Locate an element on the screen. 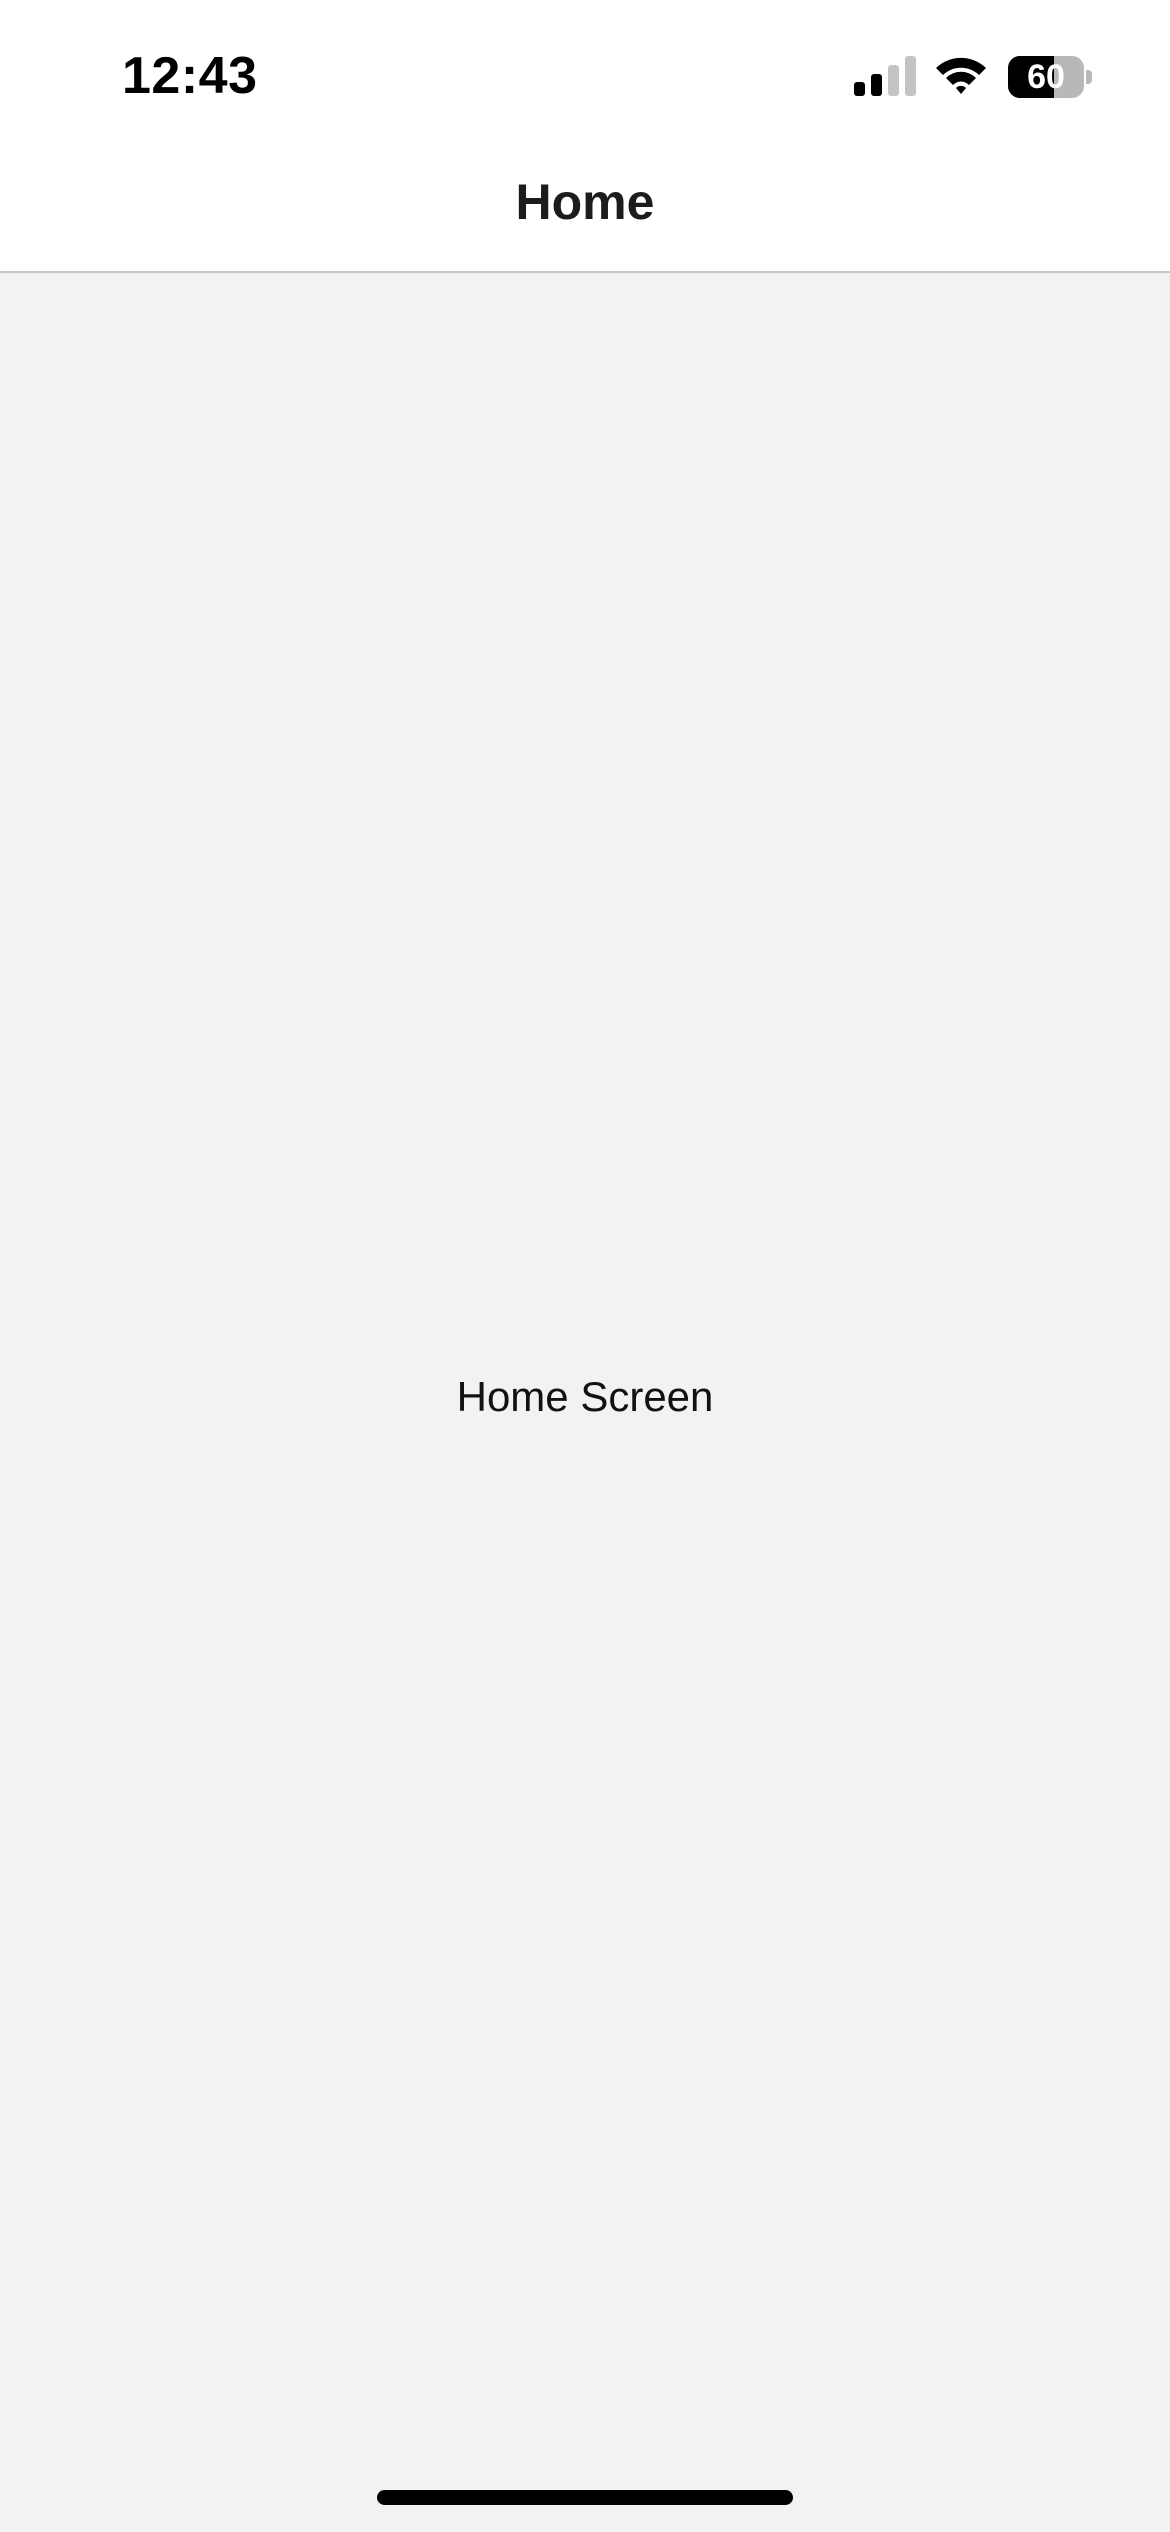 The width and height of the screenshot is (1170, 2532). battery-icon: 60 is located at coordinates (1050, 77).